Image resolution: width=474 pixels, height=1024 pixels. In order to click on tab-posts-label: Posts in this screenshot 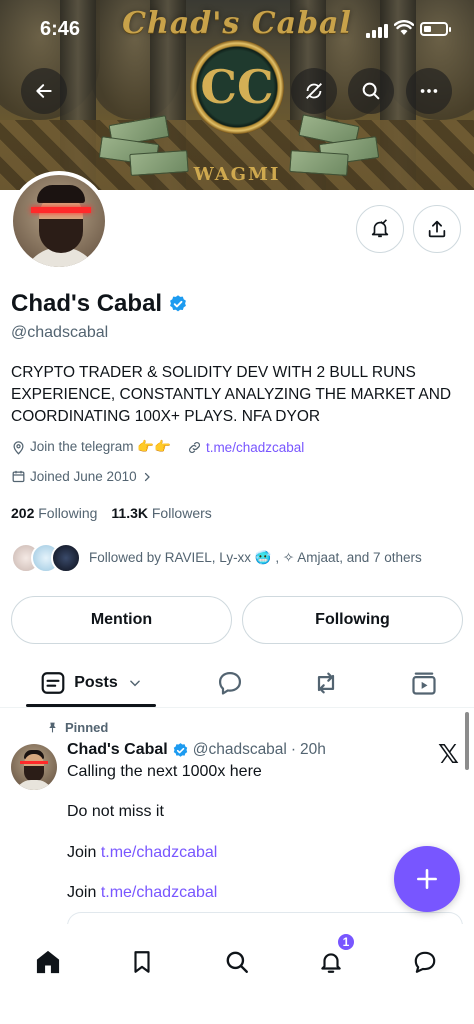, I will do `click(96, 682)`.